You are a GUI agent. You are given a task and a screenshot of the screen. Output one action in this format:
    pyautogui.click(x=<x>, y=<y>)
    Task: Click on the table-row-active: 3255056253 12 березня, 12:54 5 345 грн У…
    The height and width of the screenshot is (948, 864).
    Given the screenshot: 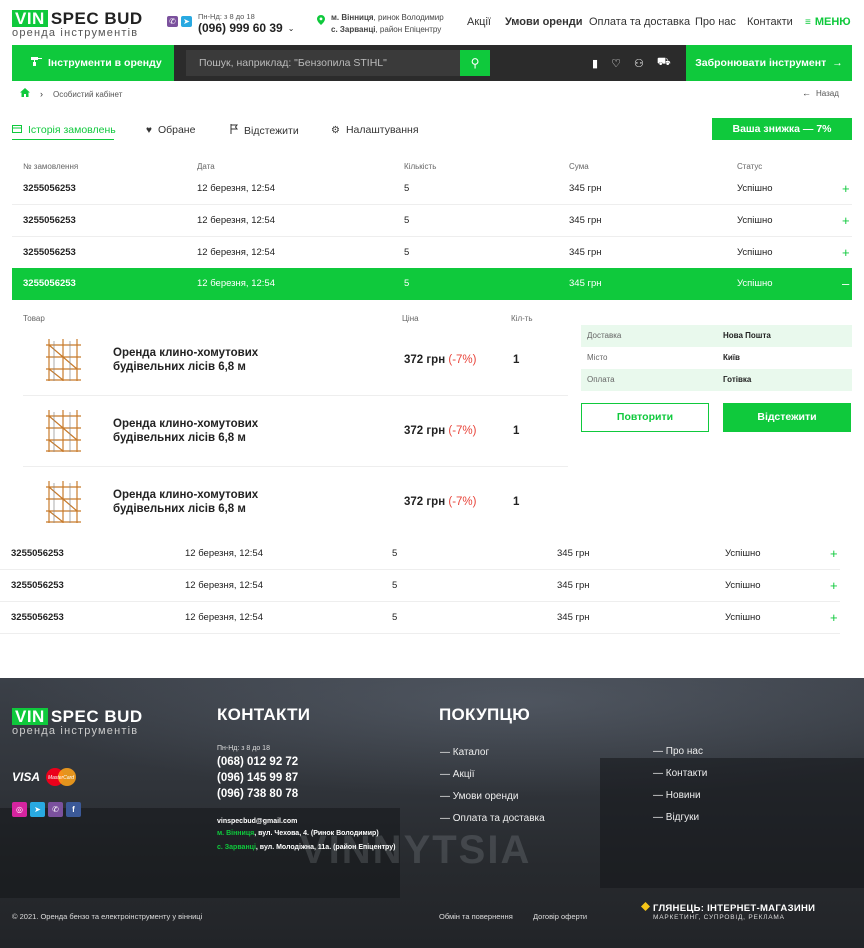 What is the action you would take?
    pyautogui.click(x=432, y=284)
    